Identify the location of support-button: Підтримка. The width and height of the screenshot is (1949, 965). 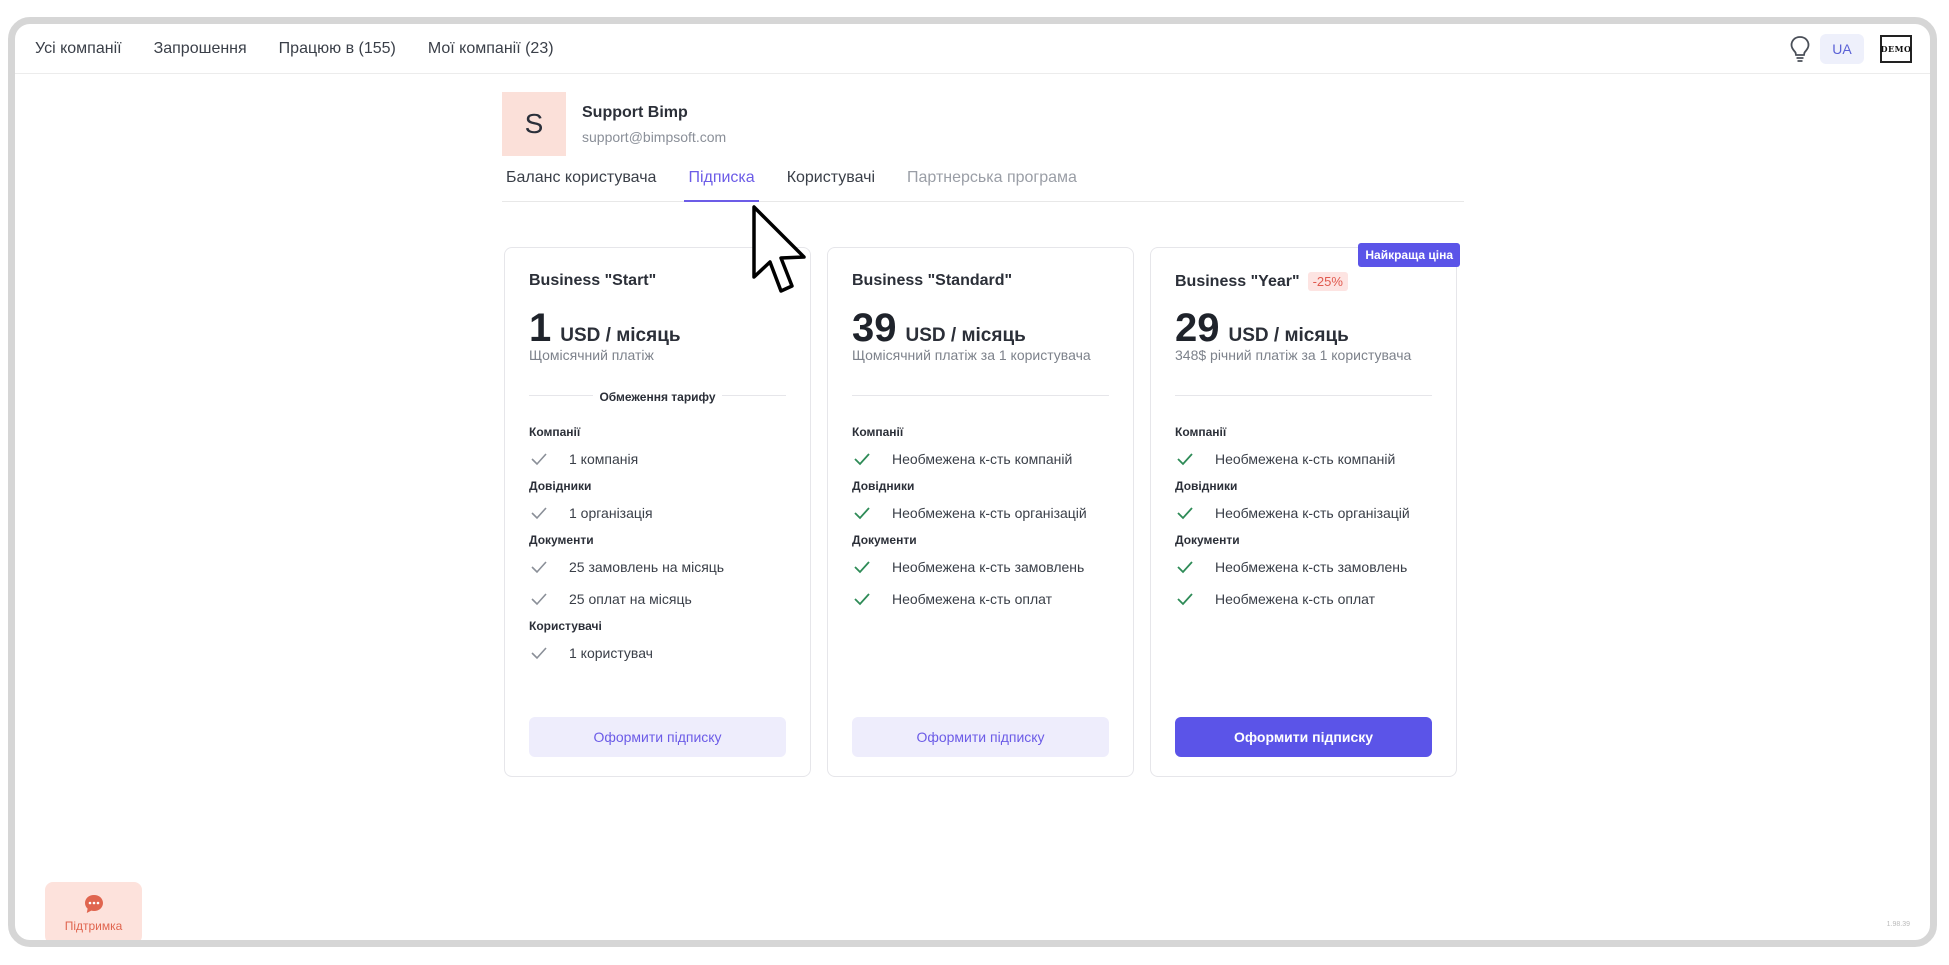
(93, 911).